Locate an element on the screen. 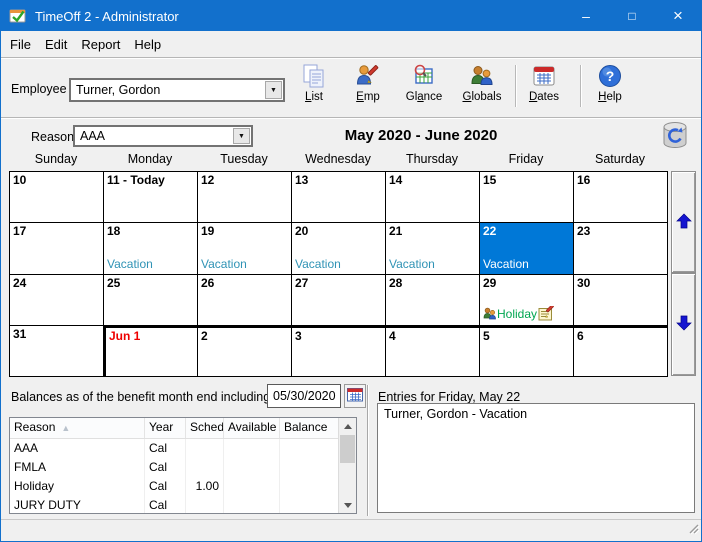 The image size is (702, 542). calendar-cell-jun-1: Jun 1 is located at coordinates (151, 351).